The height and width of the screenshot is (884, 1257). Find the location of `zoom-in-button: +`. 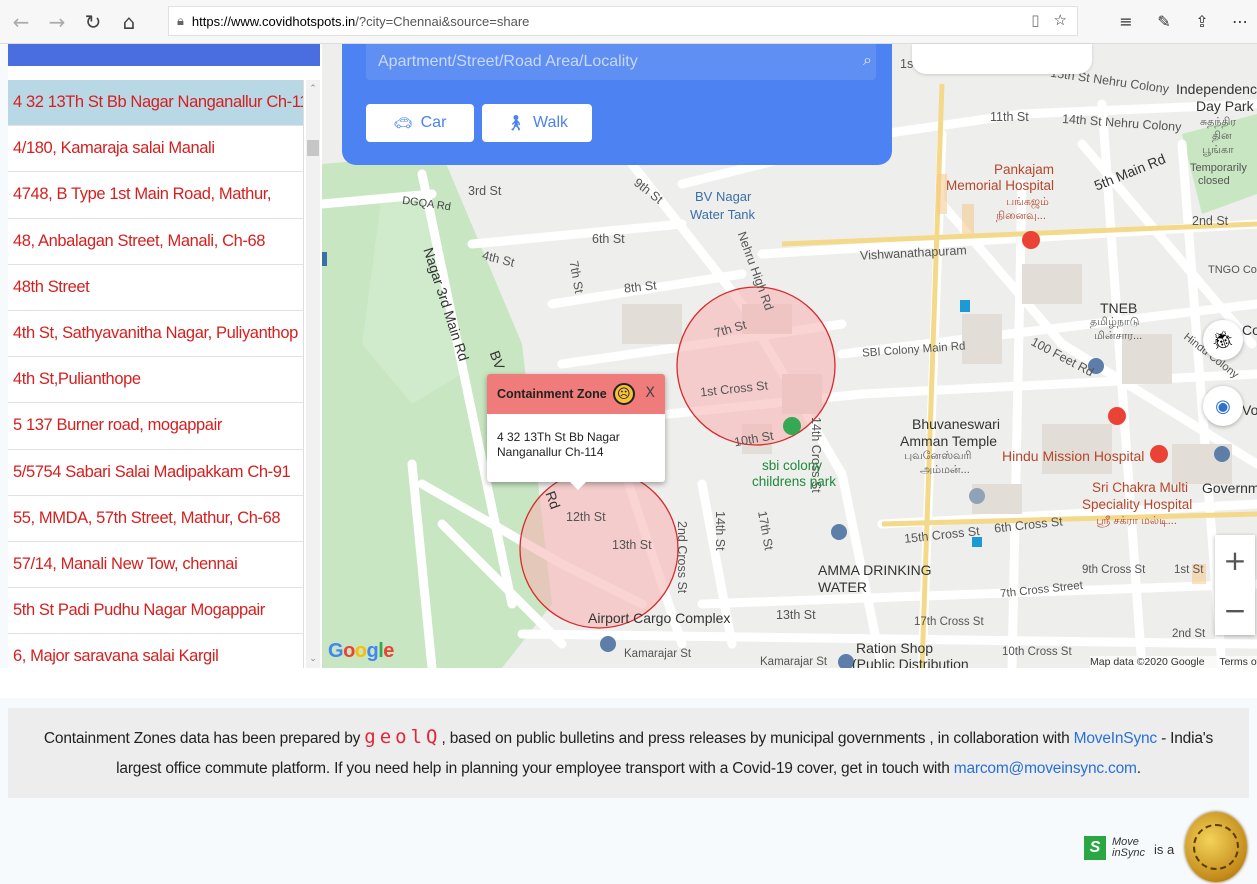

zoom-in-button: + is located at coordinates (1235, 560).